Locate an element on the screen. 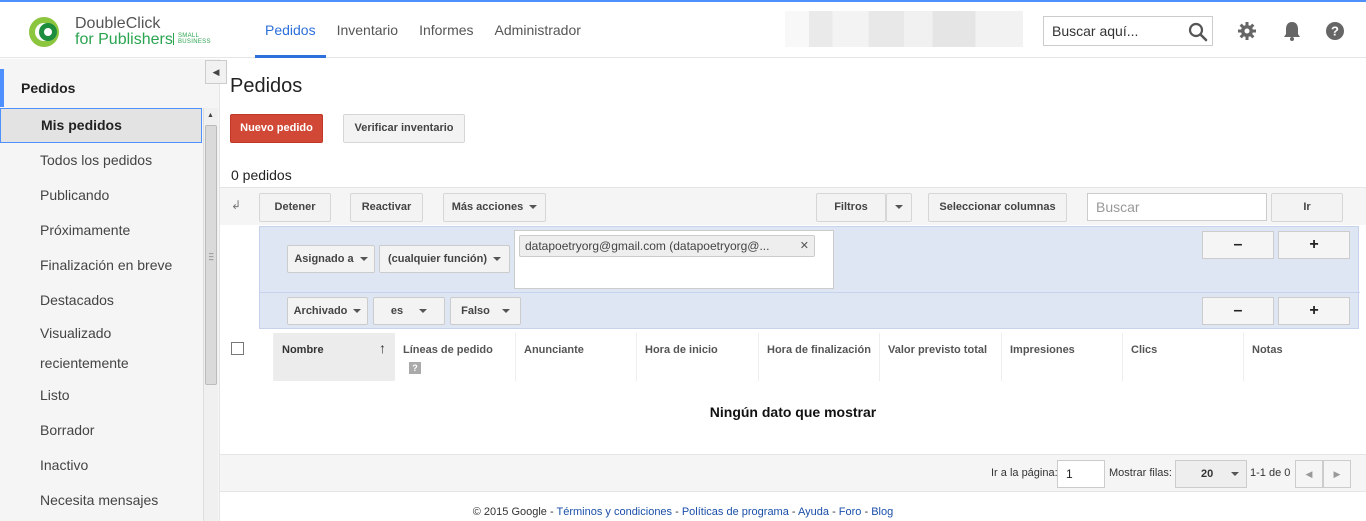 This screenshot has width=1366, height=521. dfp-logo-icon is located at coordinates (44, 32).